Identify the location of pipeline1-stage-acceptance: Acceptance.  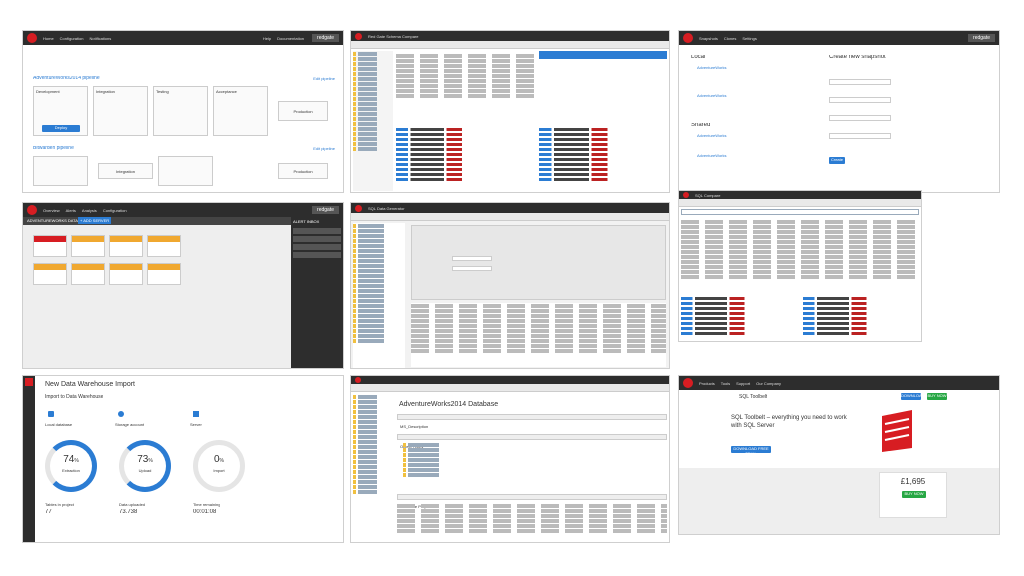
(240, 111).